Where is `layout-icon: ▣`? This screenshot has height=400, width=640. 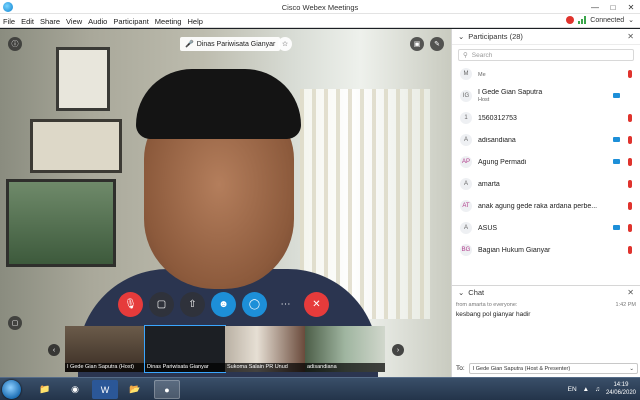
layout-icon: ▣ is located at coordinates (417, 44).